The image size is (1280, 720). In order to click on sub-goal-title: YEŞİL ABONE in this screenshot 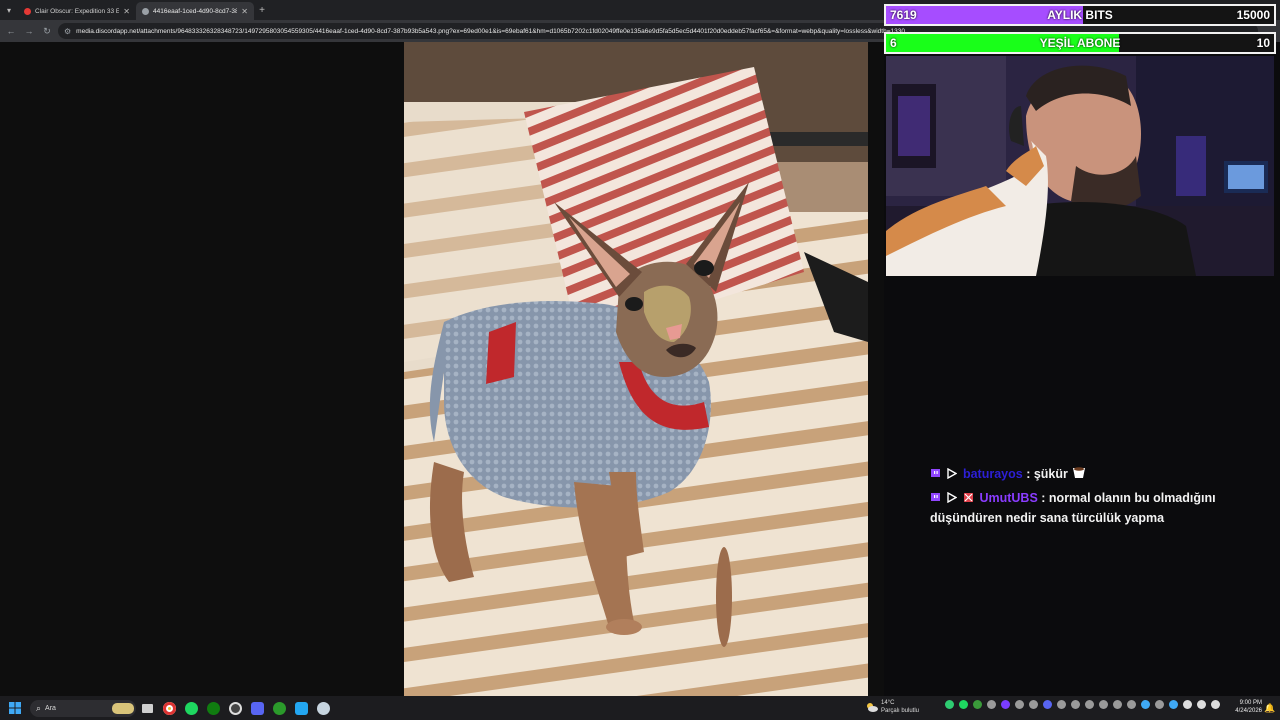, I will do `click(1080, 43)`.